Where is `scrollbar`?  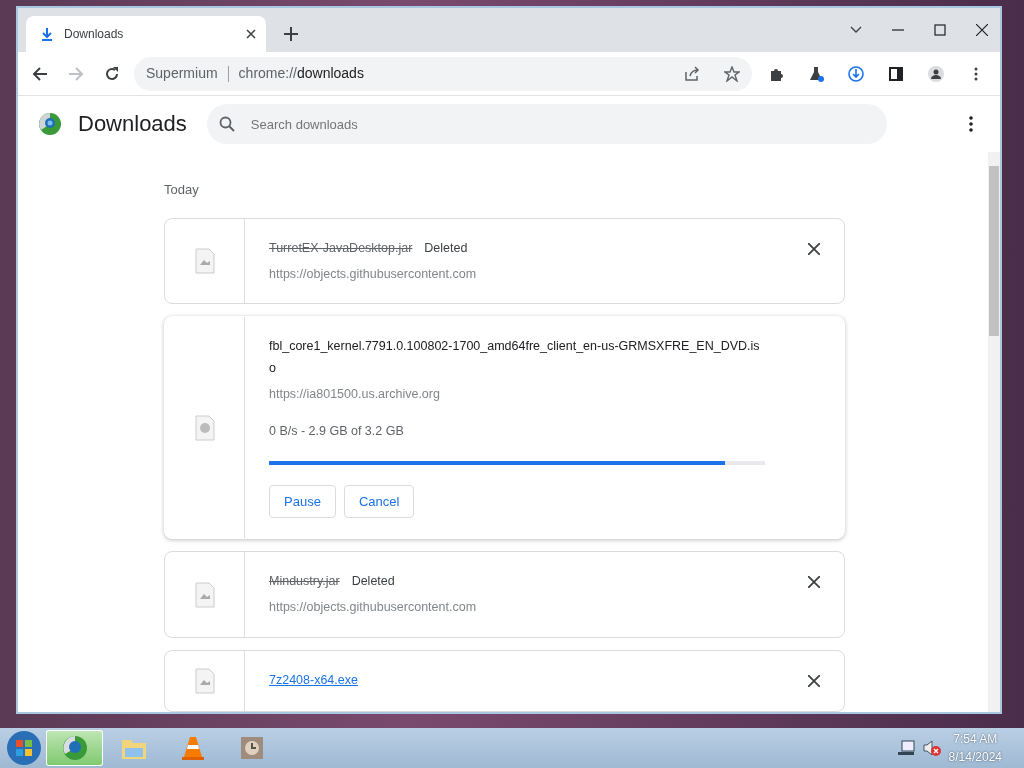 scrollbar is located at coordinates (994, 432).